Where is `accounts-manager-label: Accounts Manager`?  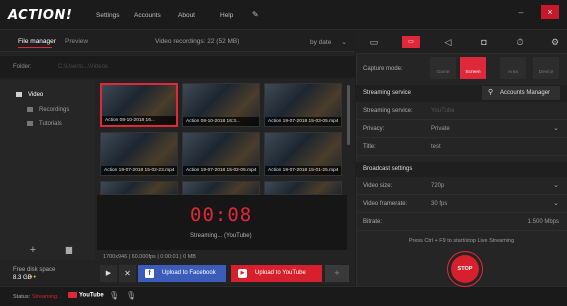 accounts-manager-label: Accounts Manager is located at coordinates (525, 93).